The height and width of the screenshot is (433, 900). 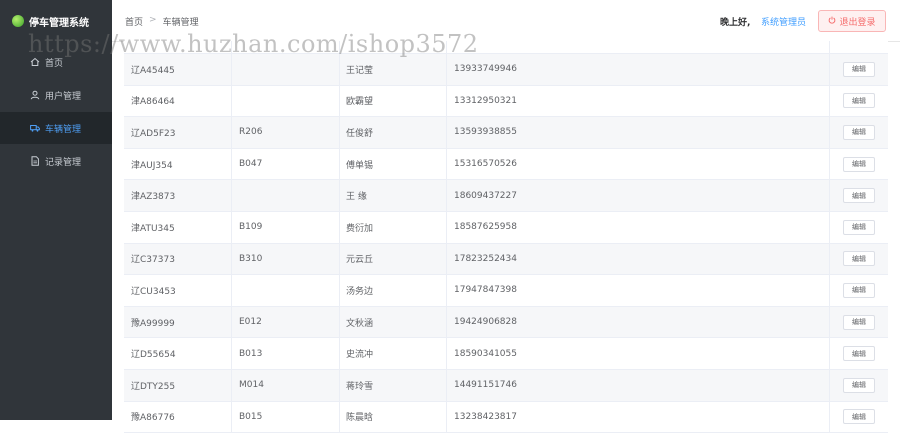 I want to click on space-cell: M014, so click(x=286, y=385).